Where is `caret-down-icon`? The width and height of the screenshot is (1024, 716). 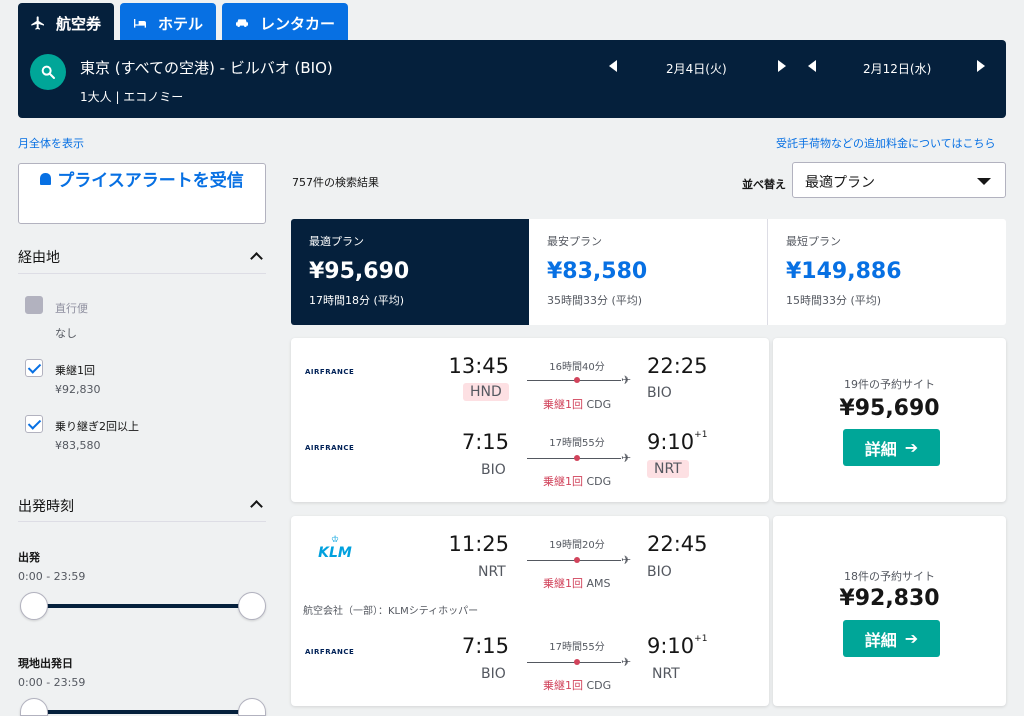
caret-down-icon is located at coordinates (984, 181).